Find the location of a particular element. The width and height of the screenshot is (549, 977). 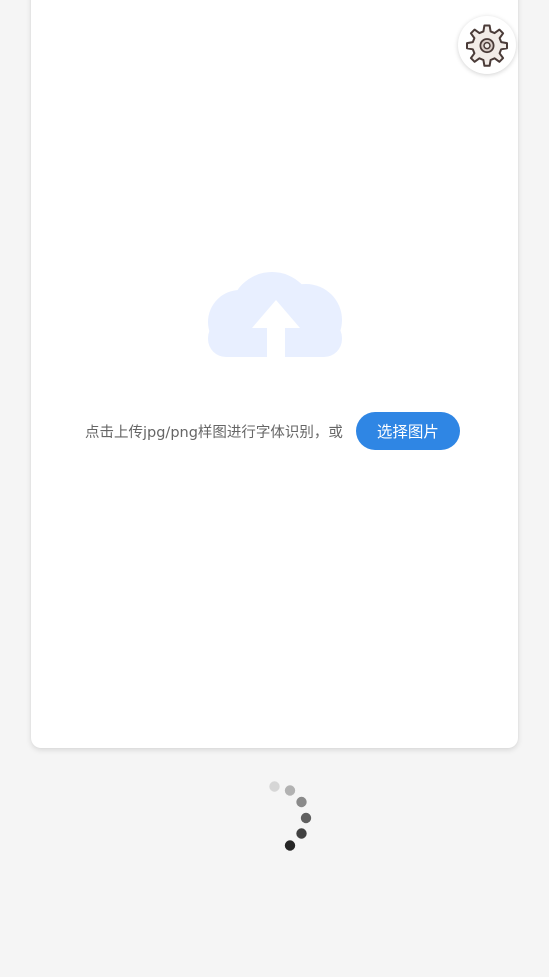

upload-row: 点击上传jpg/png样图进行字体识别，或 选择图片 is located at coordinates (272, 431).